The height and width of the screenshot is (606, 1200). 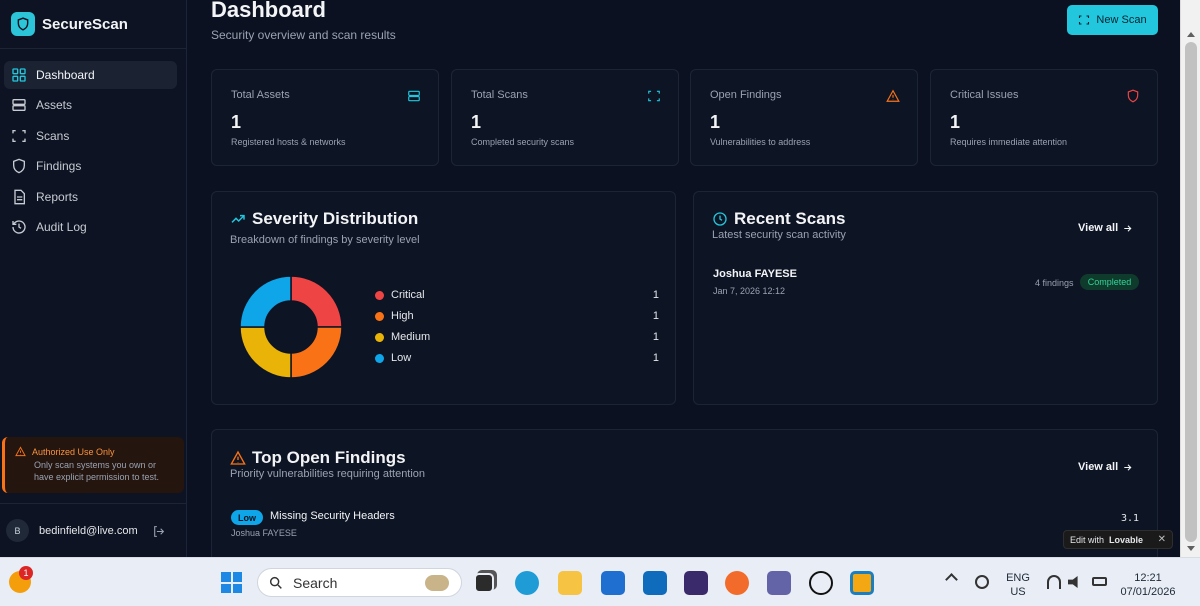 I want to click on logout-icon, so click(x=158, y=531).